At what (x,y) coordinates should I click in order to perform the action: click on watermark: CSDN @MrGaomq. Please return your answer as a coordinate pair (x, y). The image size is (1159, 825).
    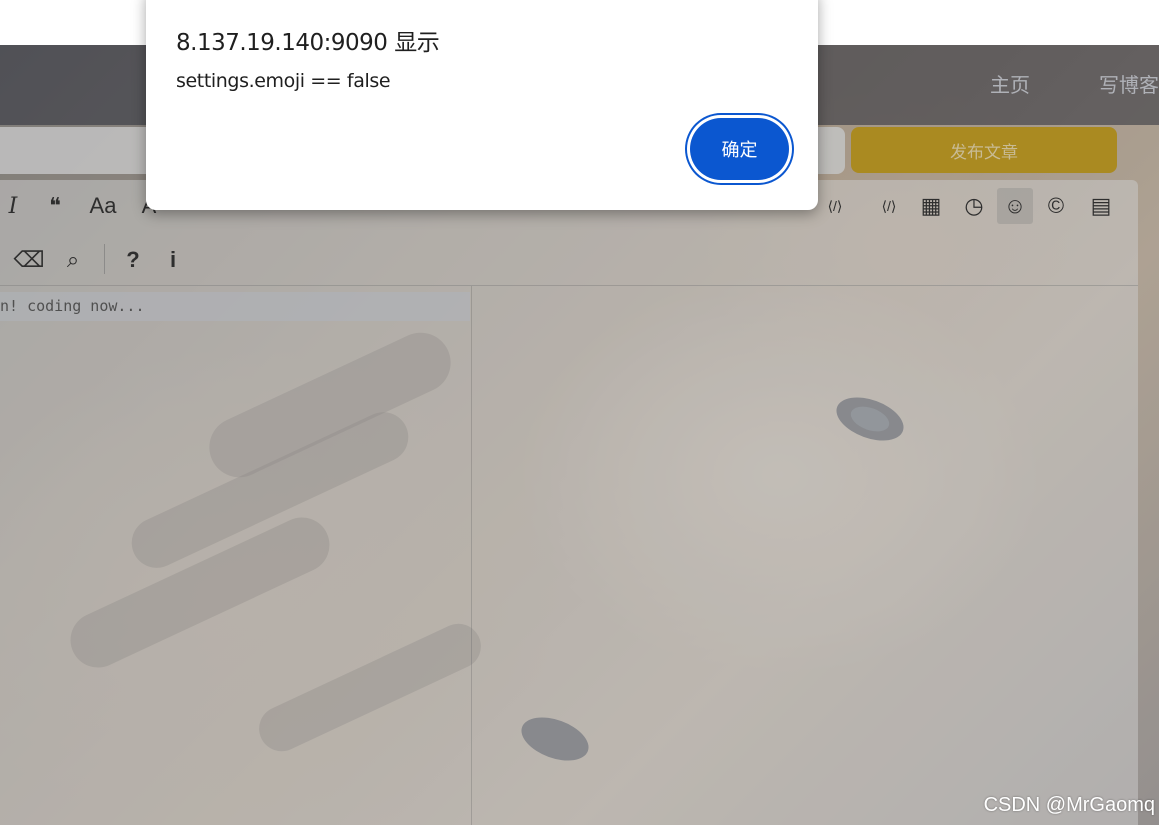
    Looking at the image, I should click on (1069, 805).